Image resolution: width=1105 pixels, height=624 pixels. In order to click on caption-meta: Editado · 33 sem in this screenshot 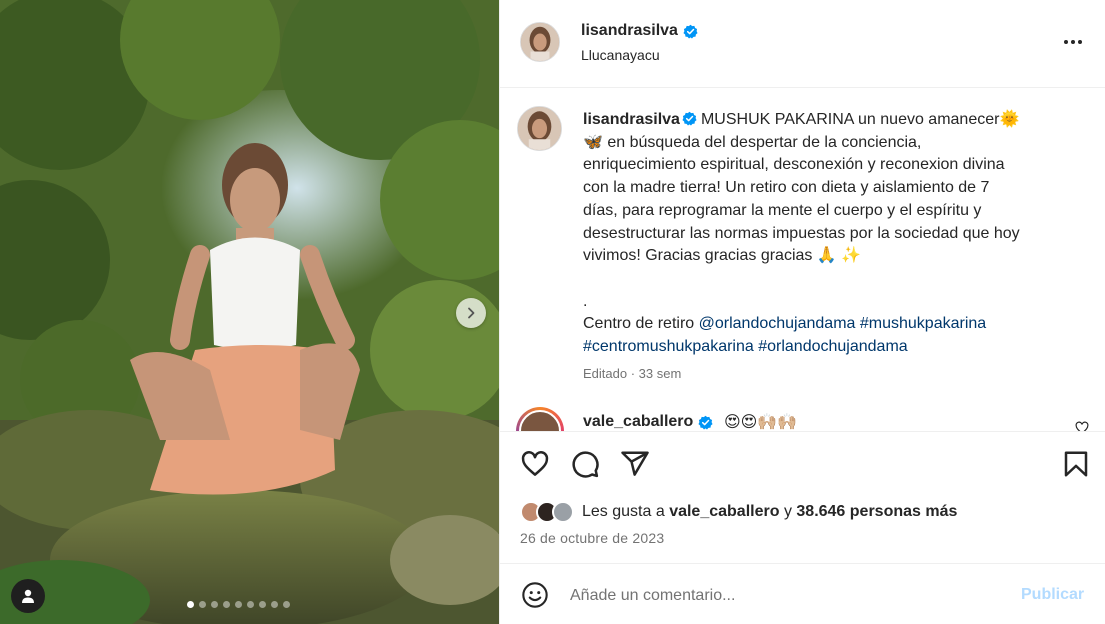, I will do `click(632, 373)`.